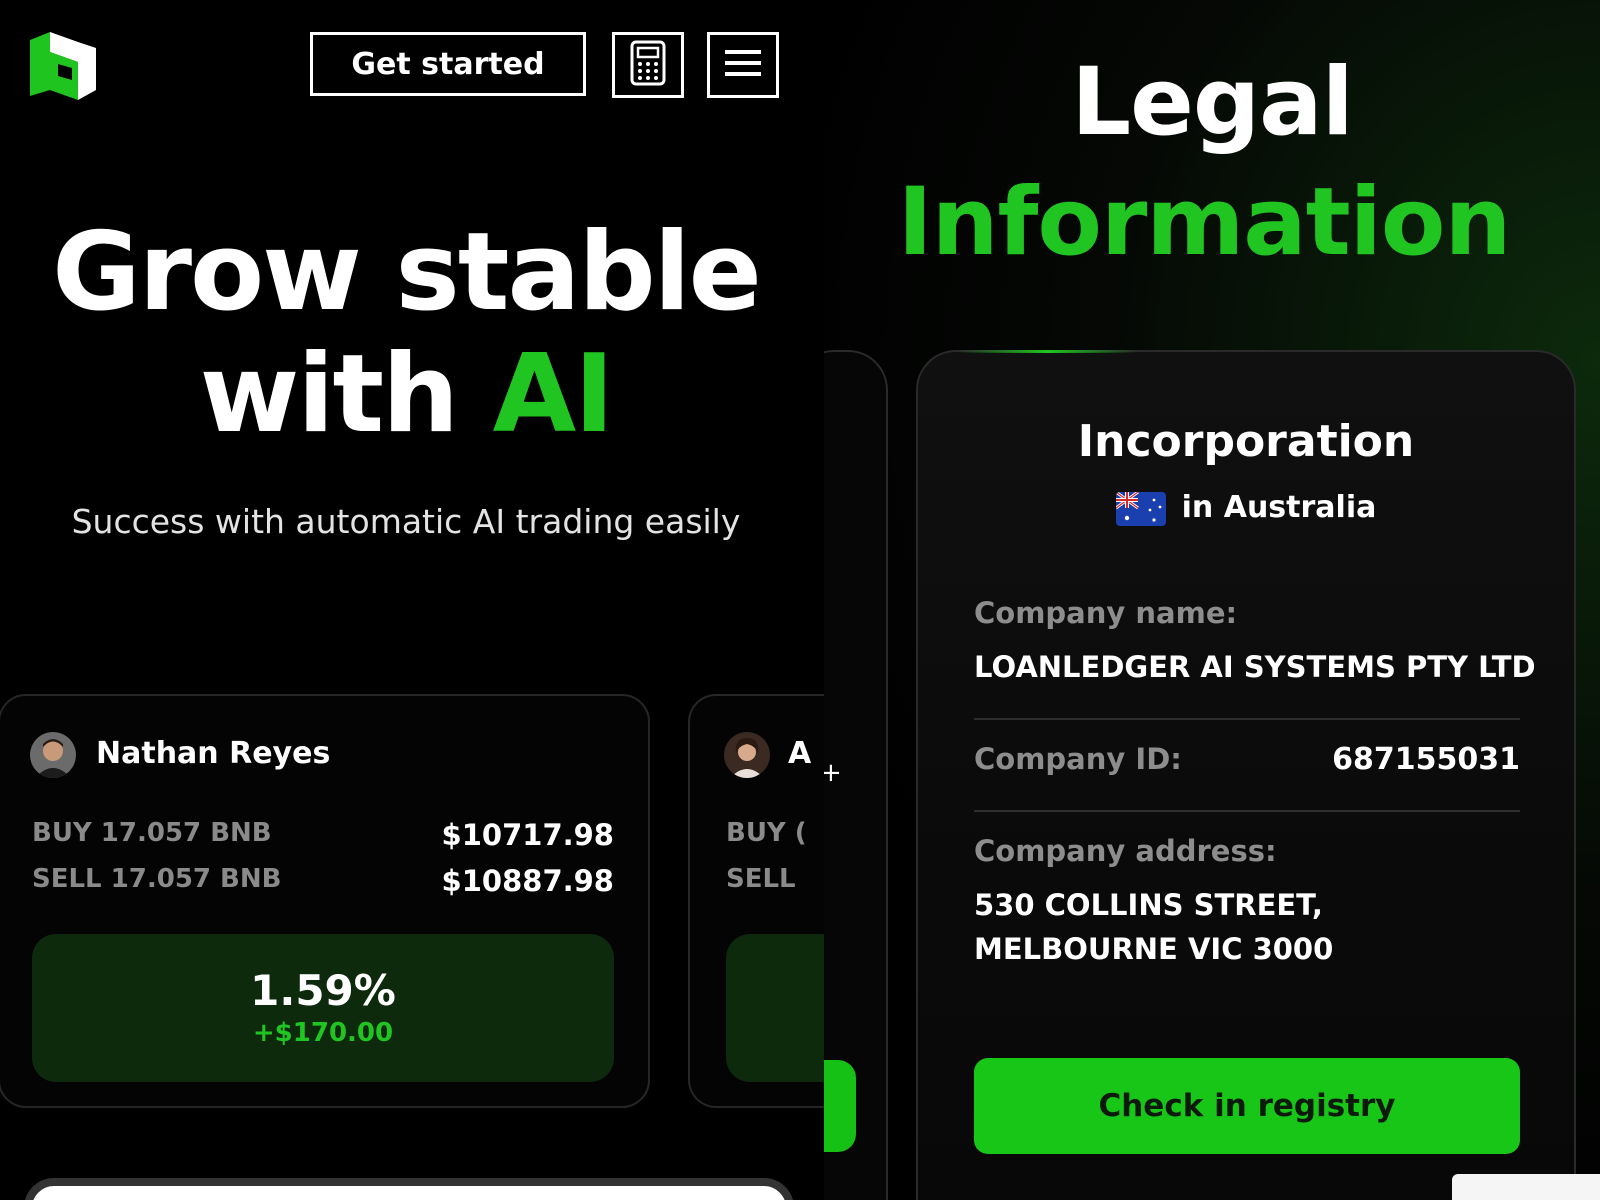 Image resolution: width=1600 pixels, height=1200 pixels. I want to click on company-address-label: Company address:, so click(1125, 851).